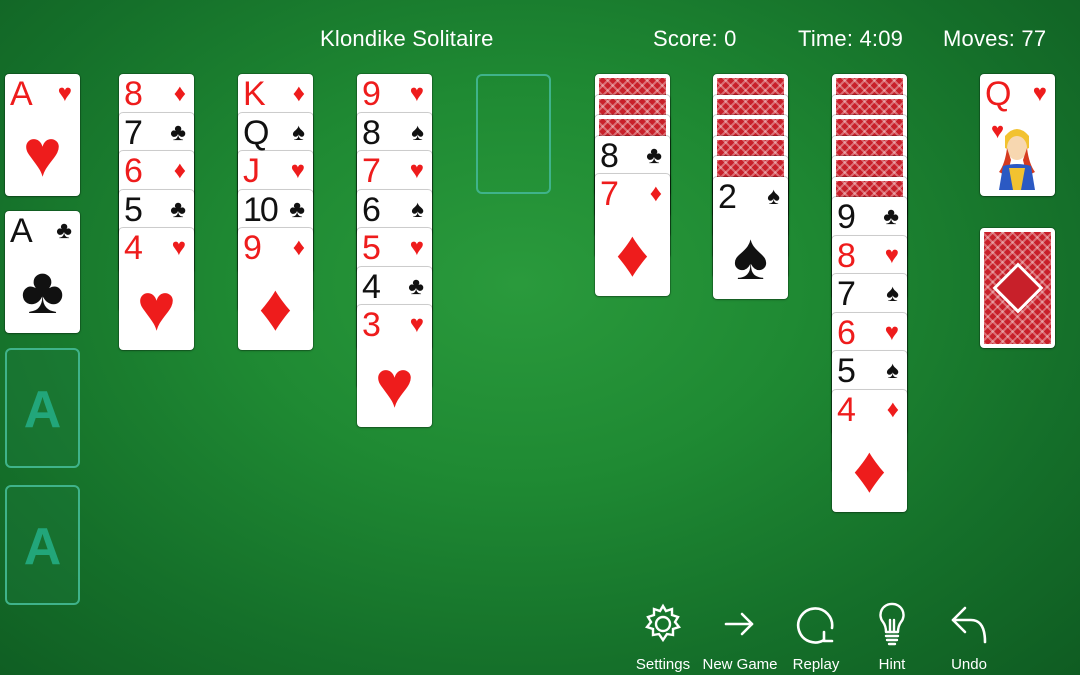  I want to click on tableau-card: 4 ♥ ♥, so click(156, 289).